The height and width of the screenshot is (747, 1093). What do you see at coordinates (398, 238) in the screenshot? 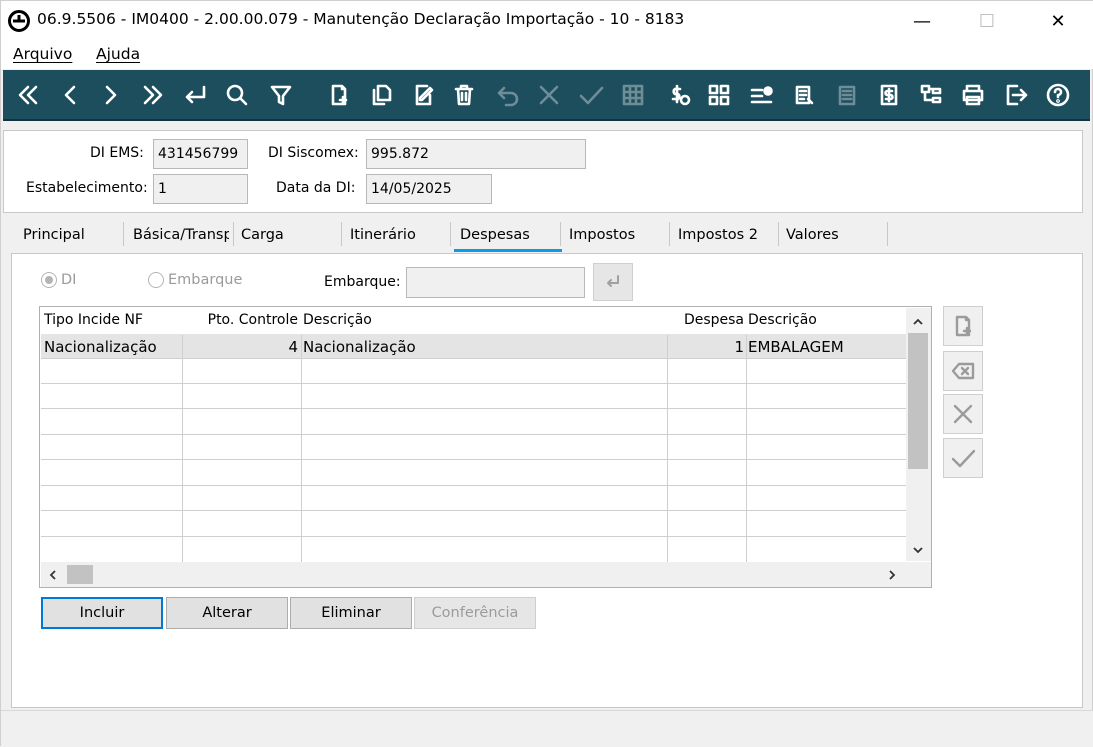
I see `tab-itinerario: Itinerário` at bounding box center [398, 238].